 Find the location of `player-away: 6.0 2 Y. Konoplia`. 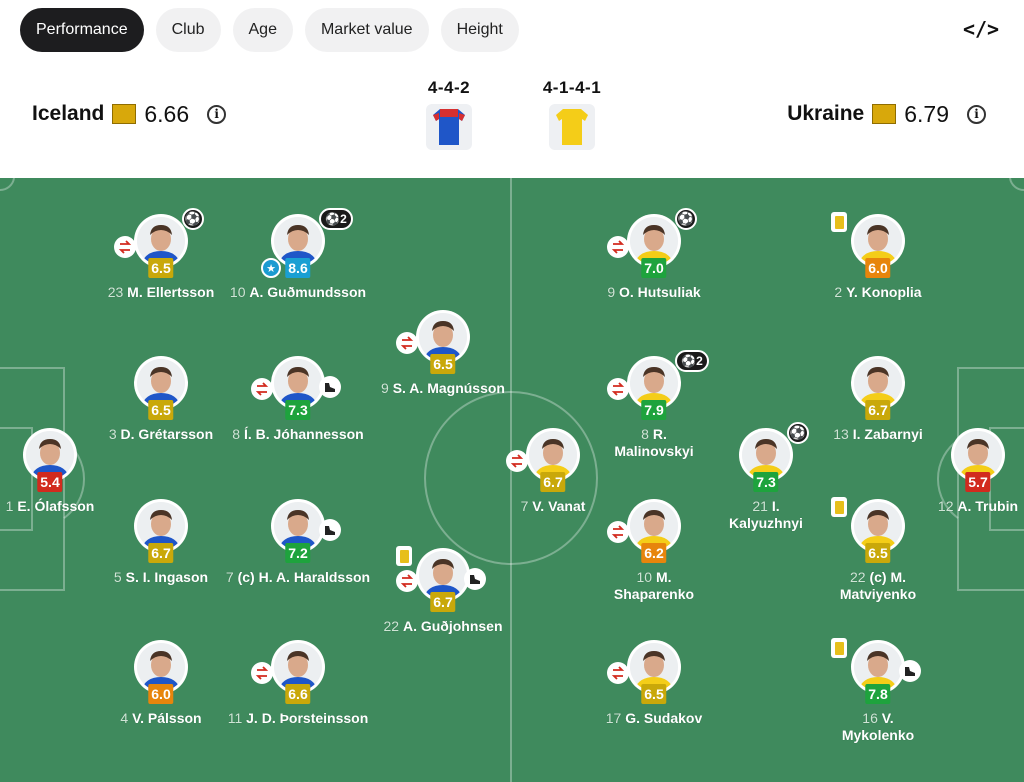

player-away: 6.0 2 Y. Konoplia is located at coordinates (878, 256).